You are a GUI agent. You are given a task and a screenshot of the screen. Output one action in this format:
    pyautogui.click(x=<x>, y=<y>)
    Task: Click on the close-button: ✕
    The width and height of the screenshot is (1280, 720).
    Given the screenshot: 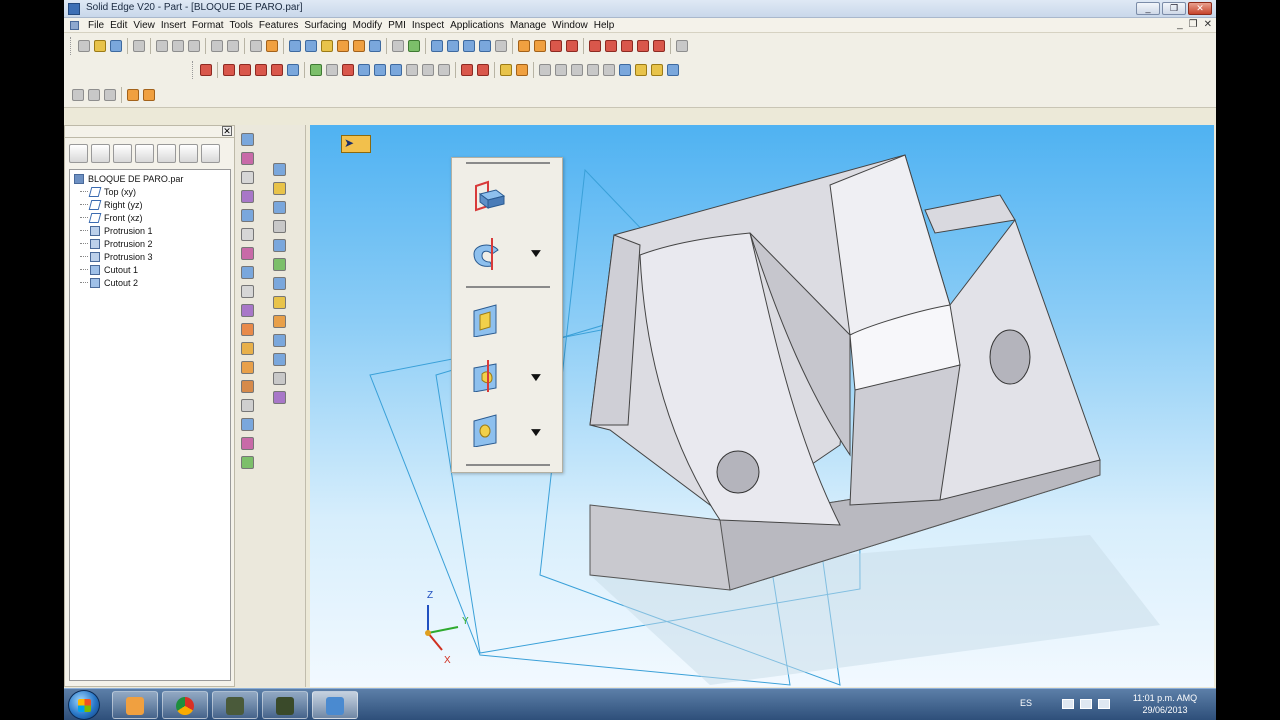 What is the action you would take?
    pyautogui.click(x=1200, y=8)
    